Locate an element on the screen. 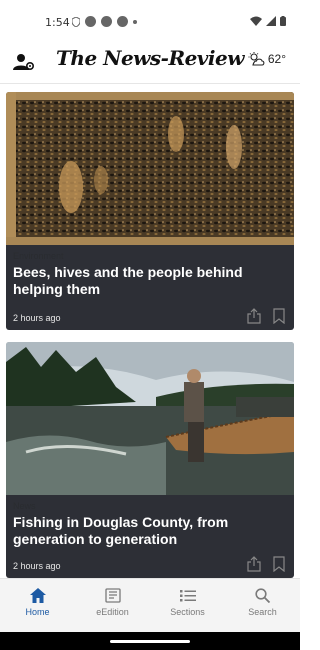  masthead-logo: The News-Review is located at coordinates (150, 58).